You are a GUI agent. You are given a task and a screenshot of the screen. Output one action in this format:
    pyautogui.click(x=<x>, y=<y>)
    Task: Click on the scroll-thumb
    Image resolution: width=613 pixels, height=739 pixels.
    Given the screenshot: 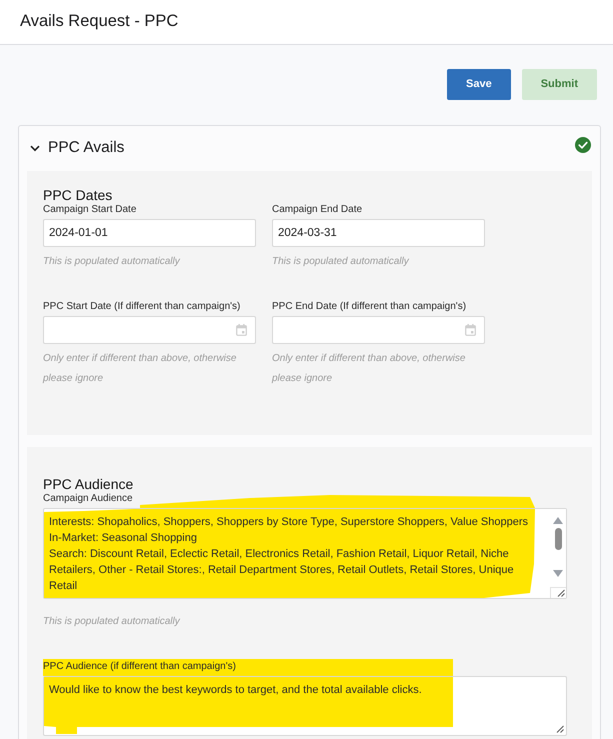 What is the action you would take?
    pyautogui.click(x=558, y=539)
    